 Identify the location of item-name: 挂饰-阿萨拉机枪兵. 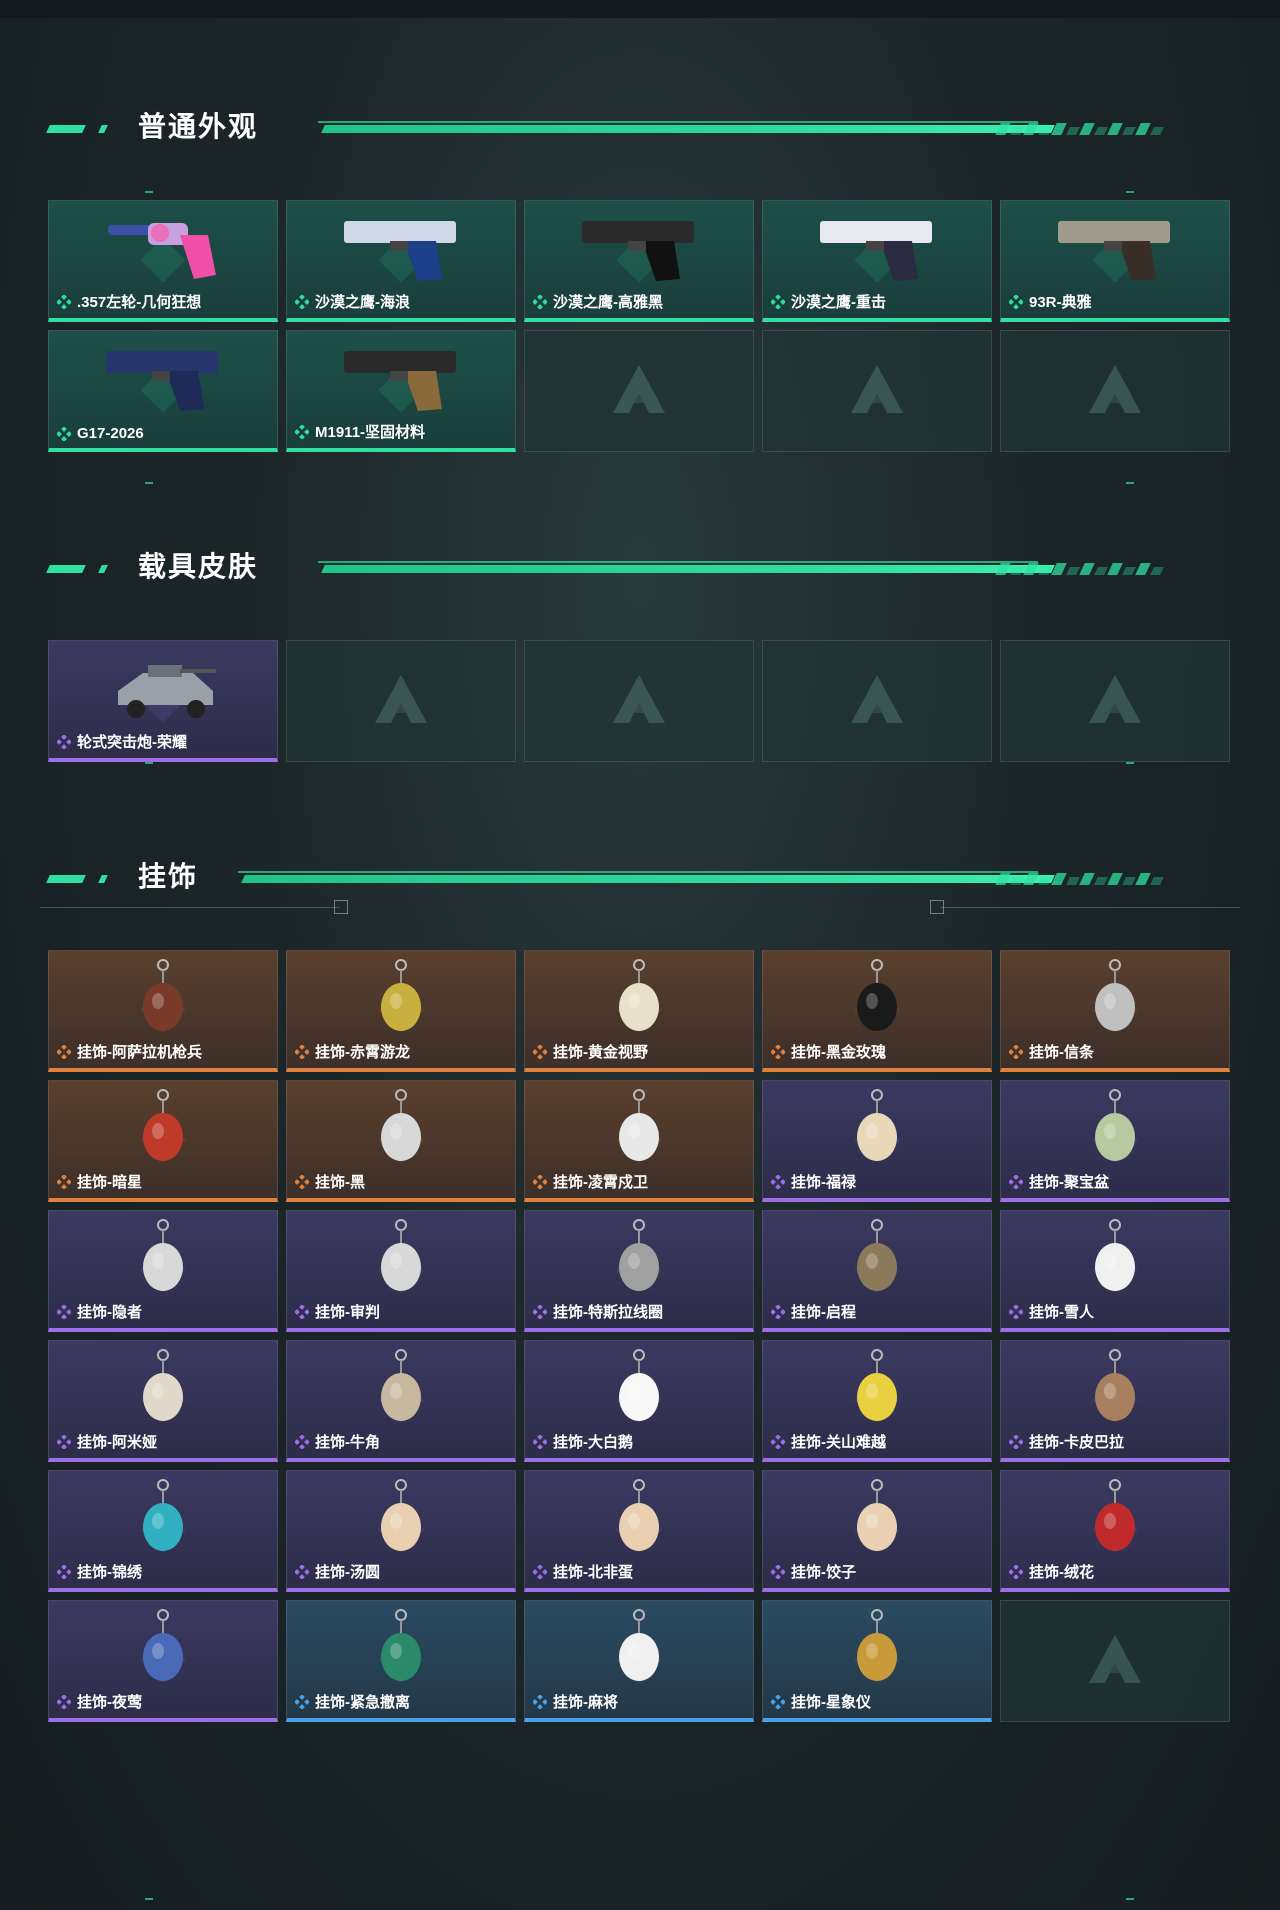
(139, 1052).